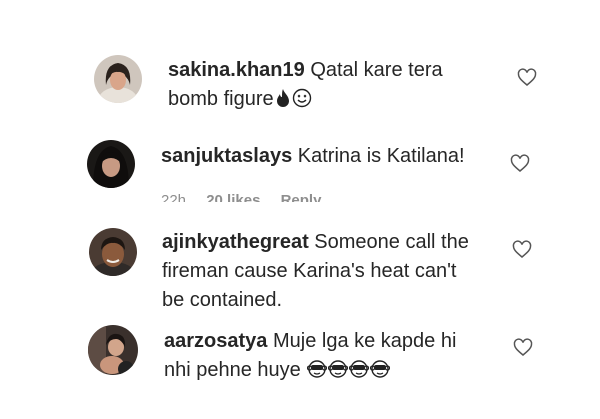 The height and width of the screenshot is (419, 600). Describe the element at coordinates (232, 370) in the screenshot. I see `comment-body: nhi pehne huye` at that location.